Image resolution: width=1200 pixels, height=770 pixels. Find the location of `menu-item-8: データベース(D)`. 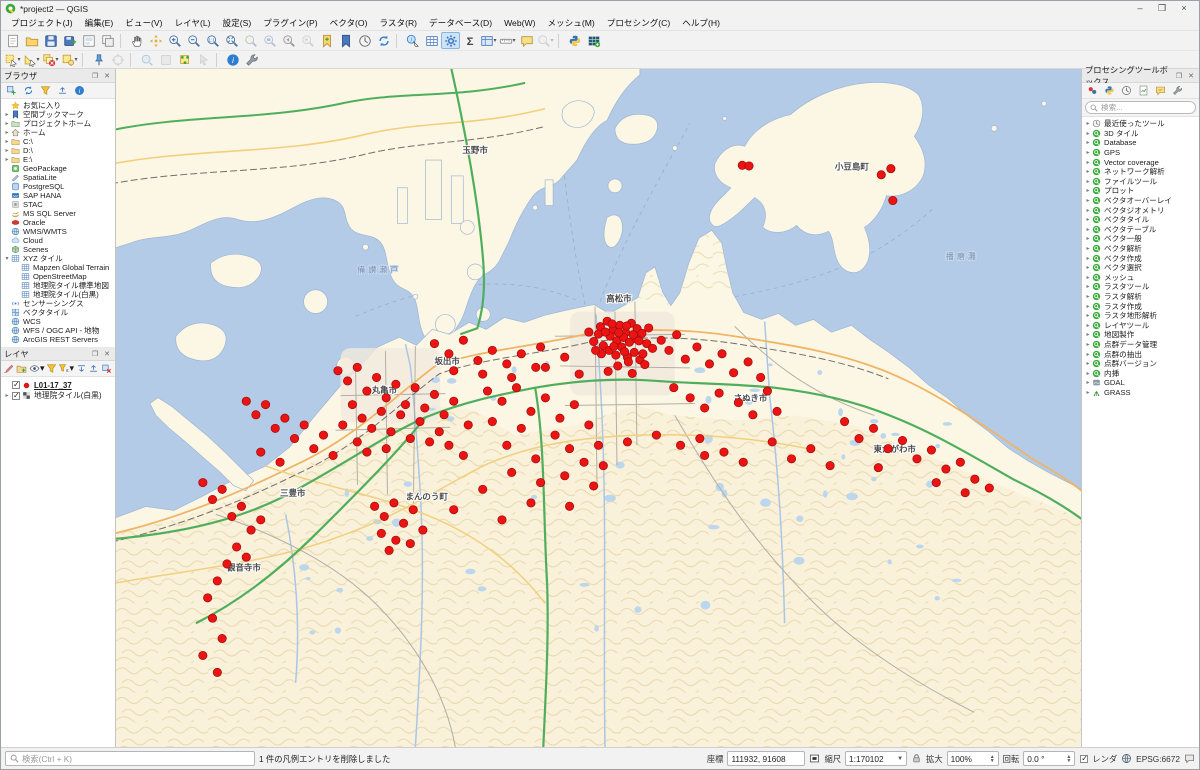

menu-item-8: データベース(D) is located at coordinates (460, 23).